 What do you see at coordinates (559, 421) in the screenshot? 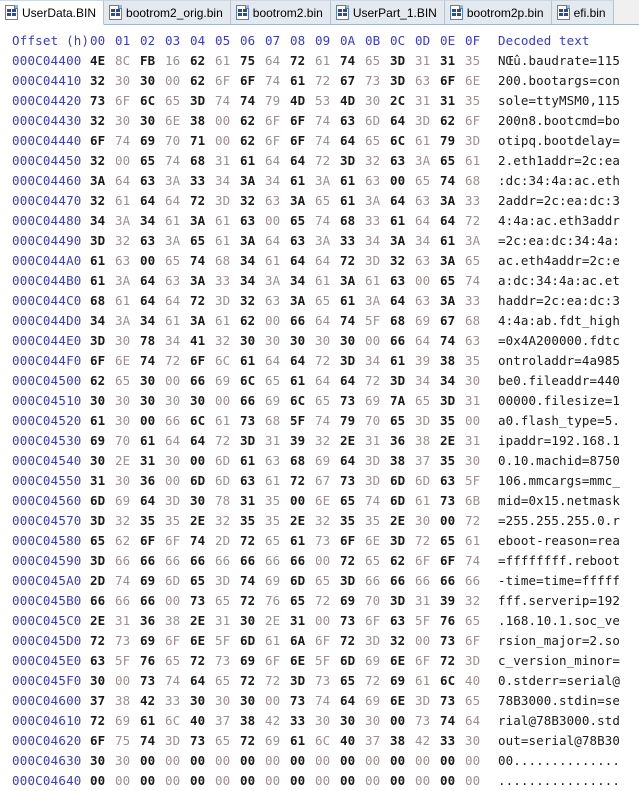
I see `row-decoded-text: a0.flash_type=5.` at bounding box center [559, 421].